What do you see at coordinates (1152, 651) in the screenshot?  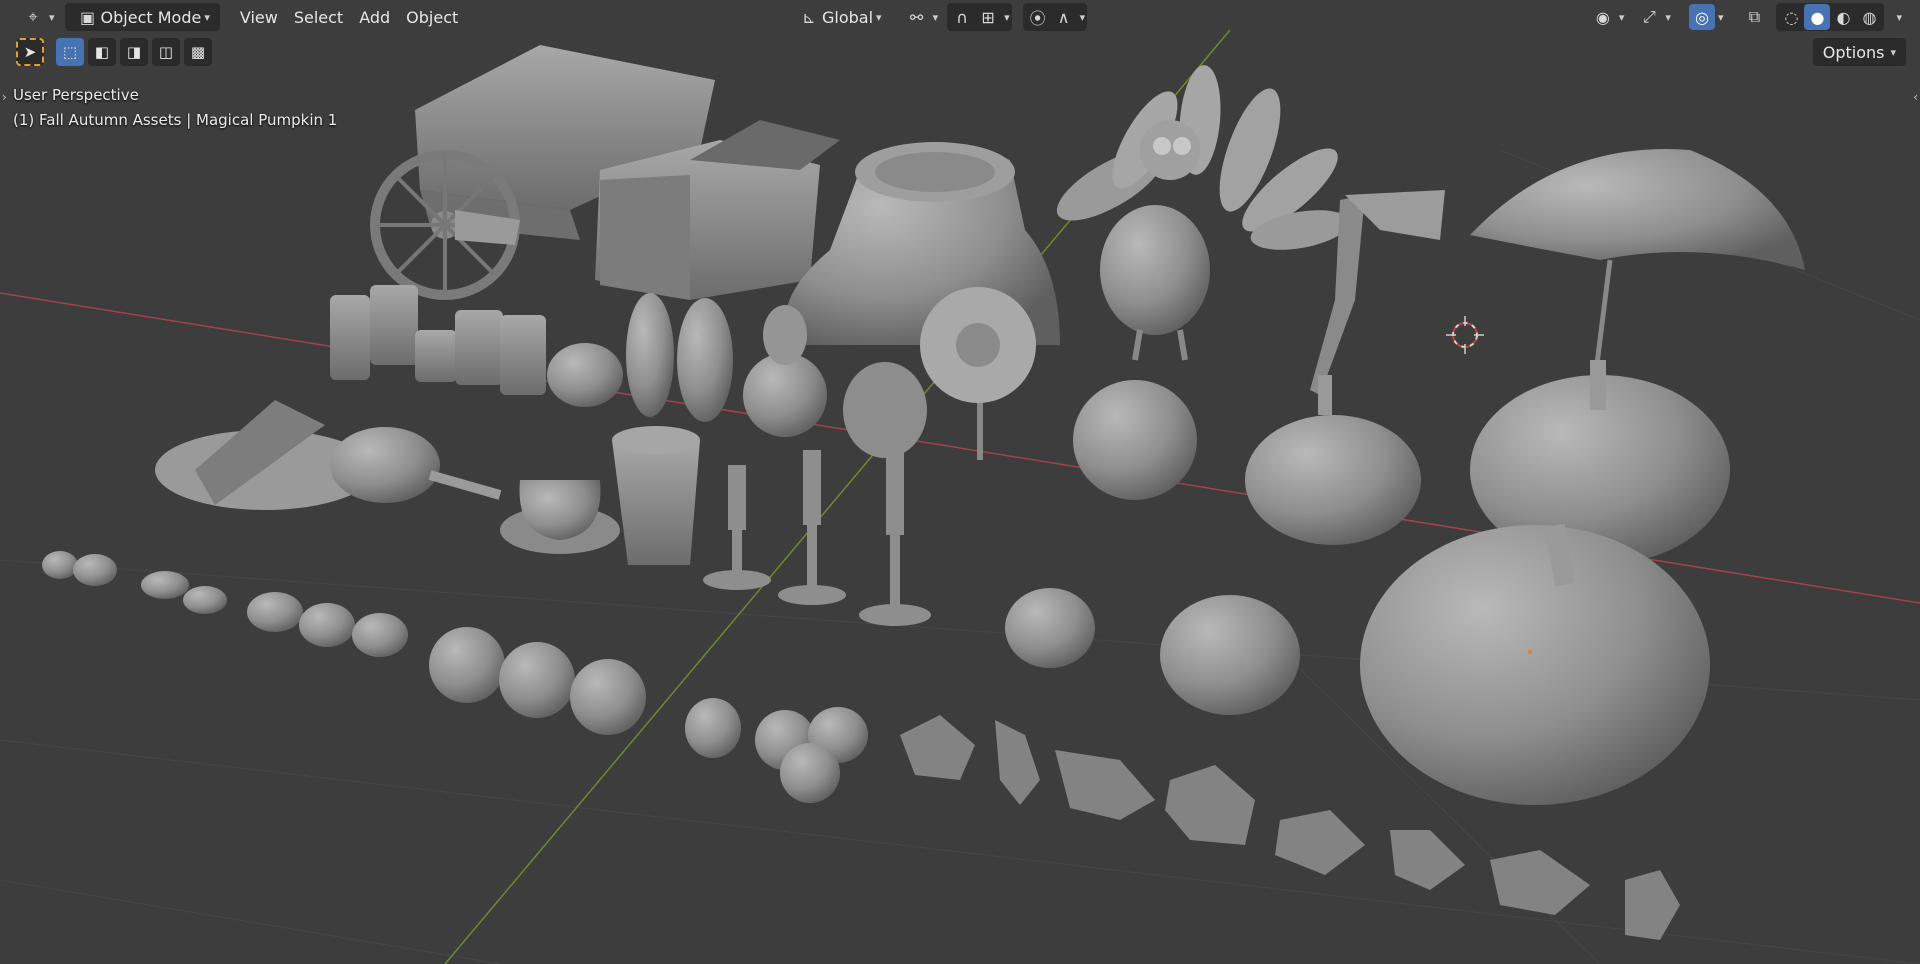 I see `pumpkin-mini-model` at bounding box center [1152, 651].